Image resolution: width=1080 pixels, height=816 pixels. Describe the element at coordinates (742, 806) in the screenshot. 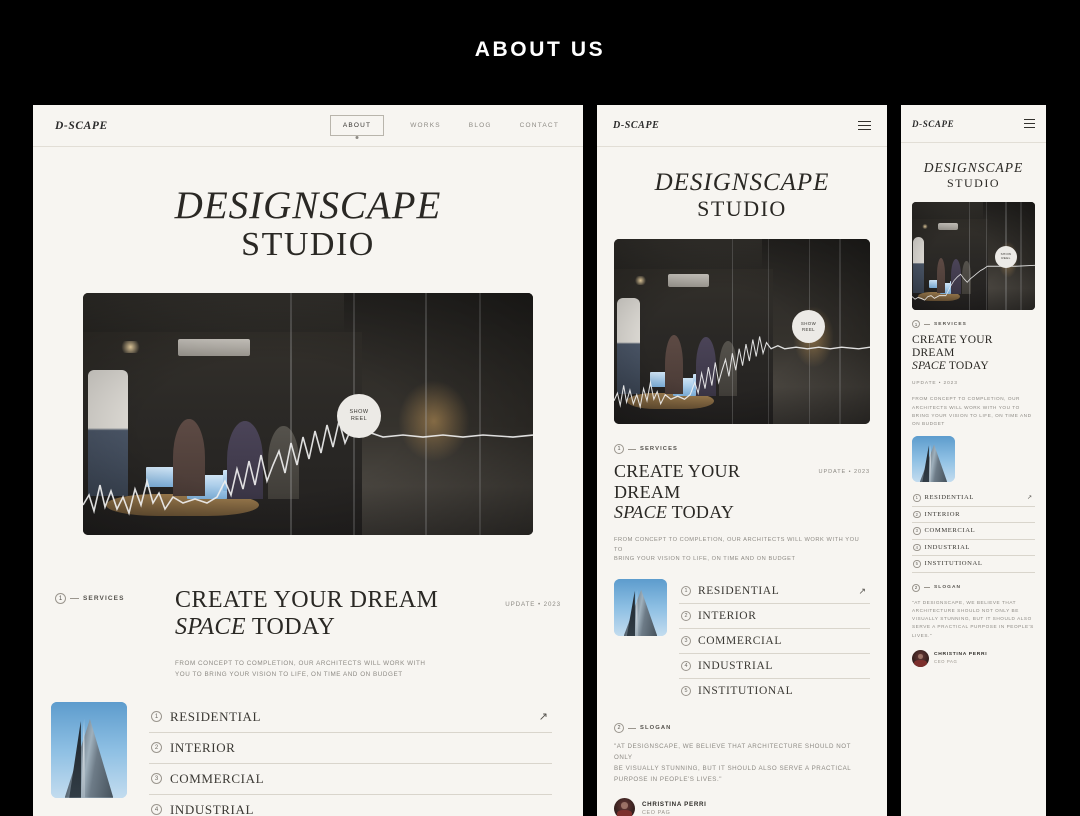

I see `author-block: CHRISTINA PERRI CEO PAG` at that location.